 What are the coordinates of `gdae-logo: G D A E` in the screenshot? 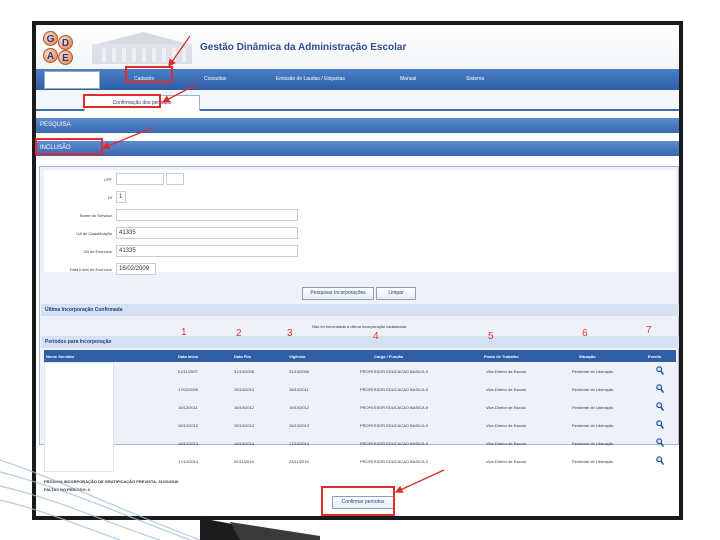 It's located at (63, 48).